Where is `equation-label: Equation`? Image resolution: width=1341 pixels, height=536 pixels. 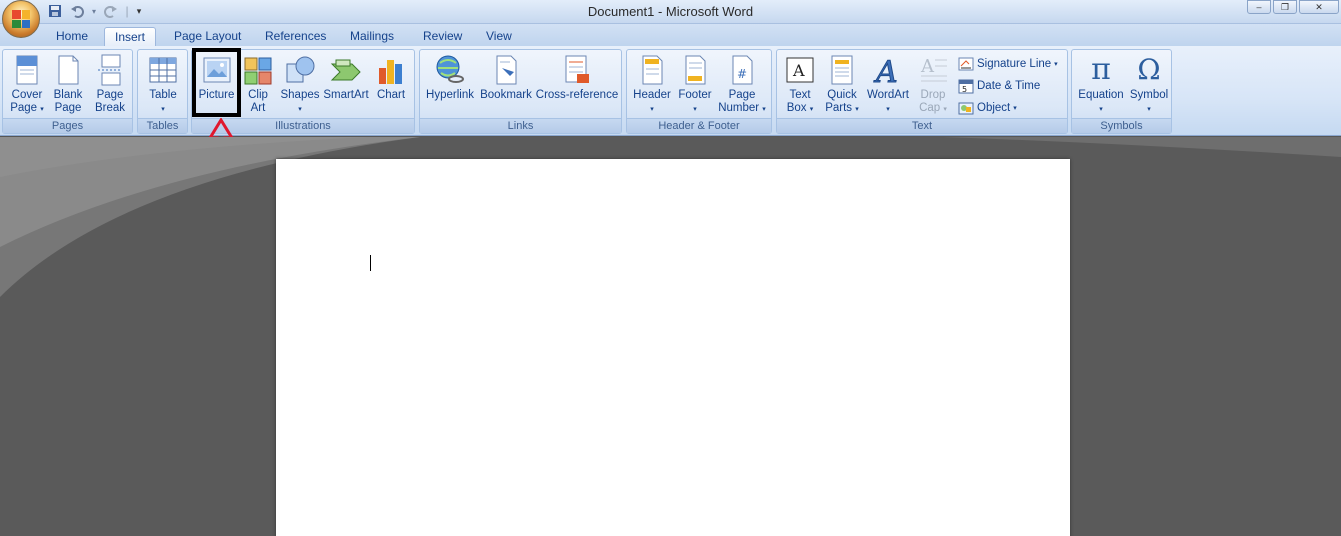 equation-label: Equation is located at coordinates (1101, 95).